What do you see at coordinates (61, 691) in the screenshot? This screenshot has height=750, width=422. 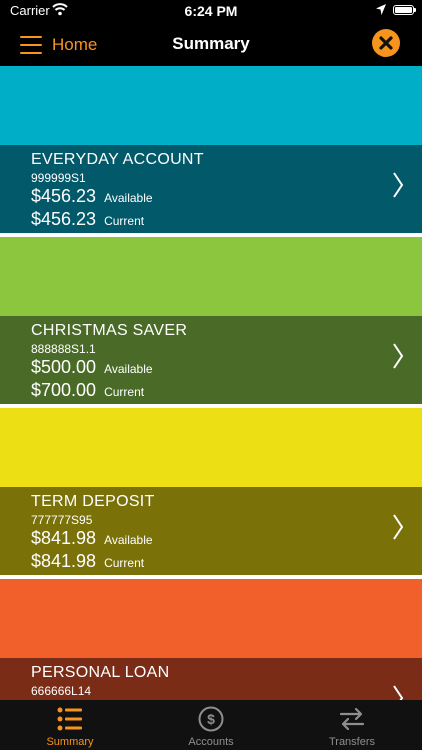 I see `account-number: 666666L14` at bounding box center [61, 691].